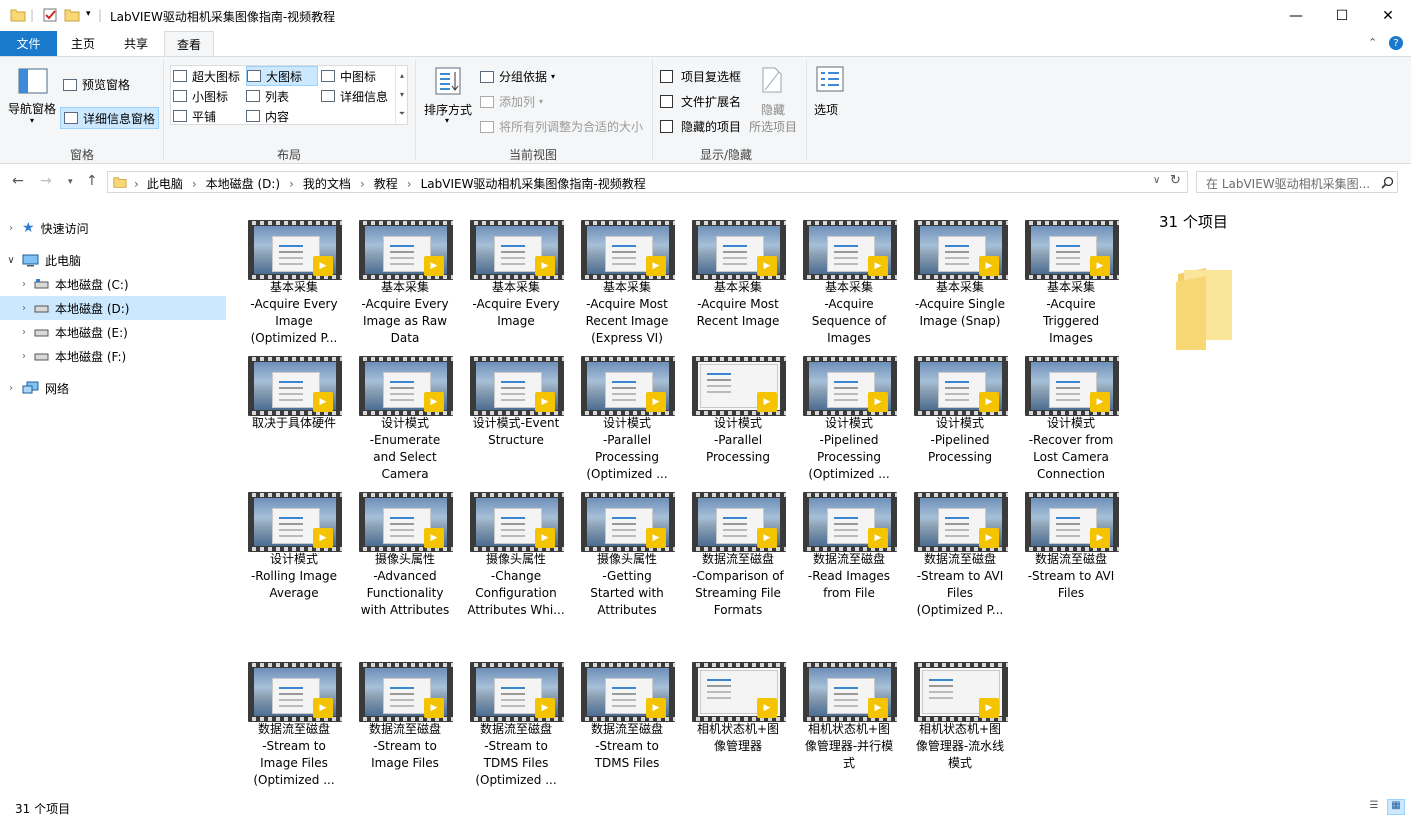  What do you see at coordinates (1396, 43) in the screenshot?
I see `help-icon: ?` at bounding box center [1396, 43].